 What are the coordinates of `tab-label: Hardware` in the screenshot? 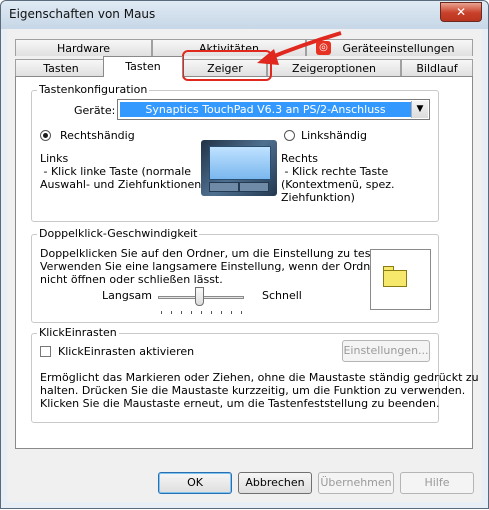 It's located at (83, 48).